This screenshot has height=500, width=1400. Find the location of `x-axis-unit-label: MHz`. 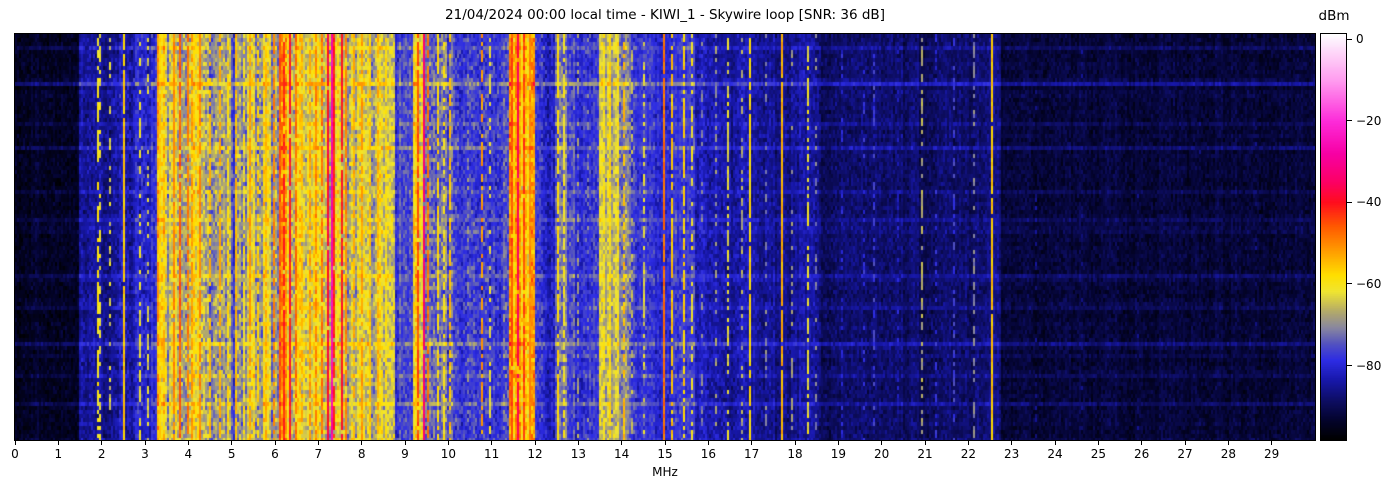

x-axis-unit-label: MHz is located at coordinates (665, 472).